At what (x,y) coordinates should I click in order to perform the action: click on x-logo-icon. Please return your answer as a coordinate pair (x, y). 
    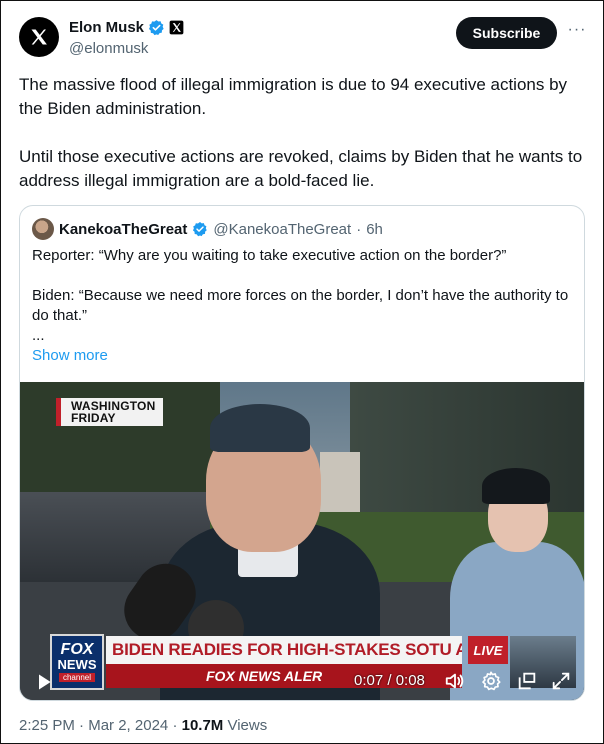
    Looking at the image, I should click on (39, 37).